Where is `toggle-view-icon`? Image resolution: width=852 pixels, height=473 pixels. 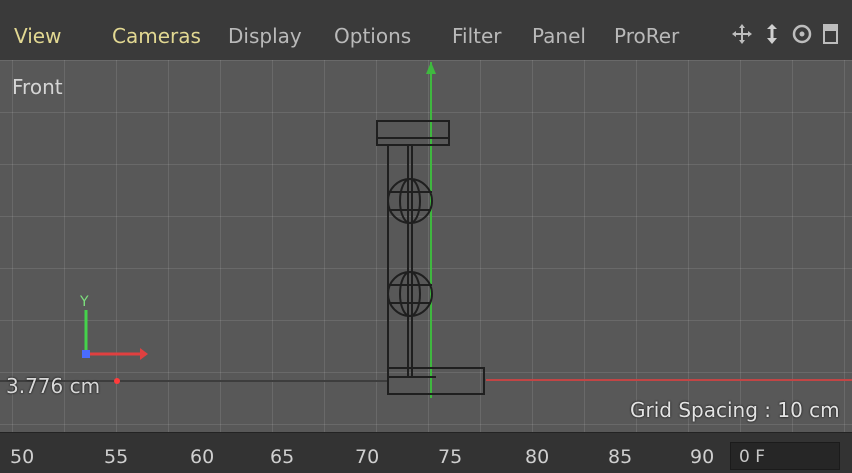 toggle-view-icon is located at coordinates (831, 34).